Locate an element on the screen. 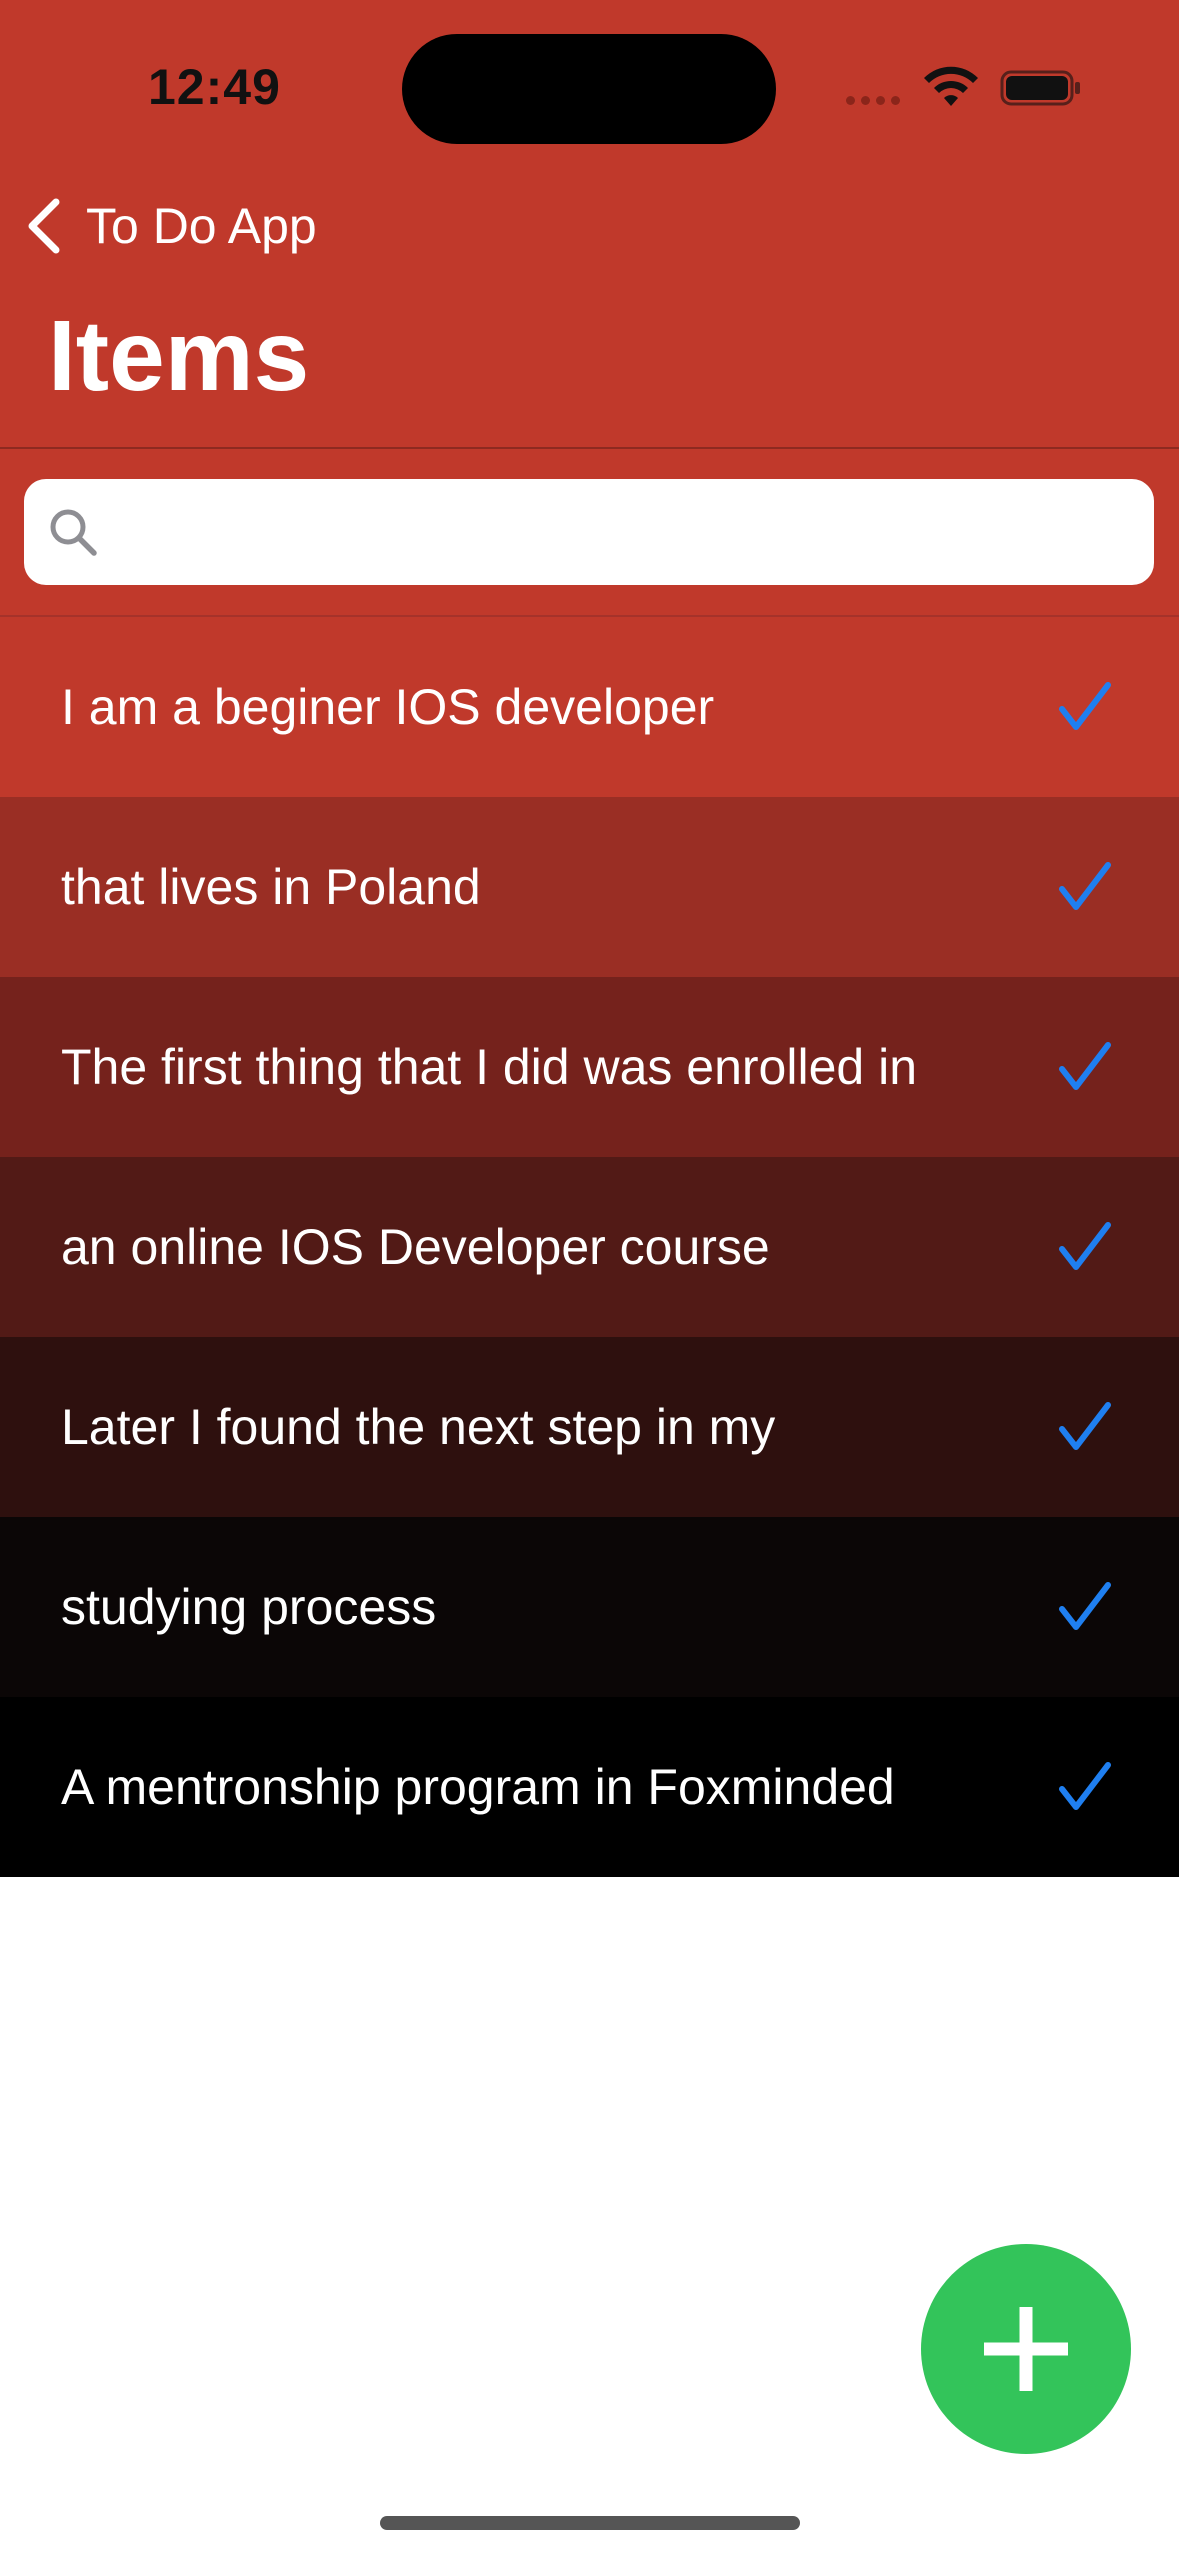 Image resolution: width=1179 pixels, height=2556 pixels. list-item: an online IOS Developer course is located at coordinates (589, 1247).